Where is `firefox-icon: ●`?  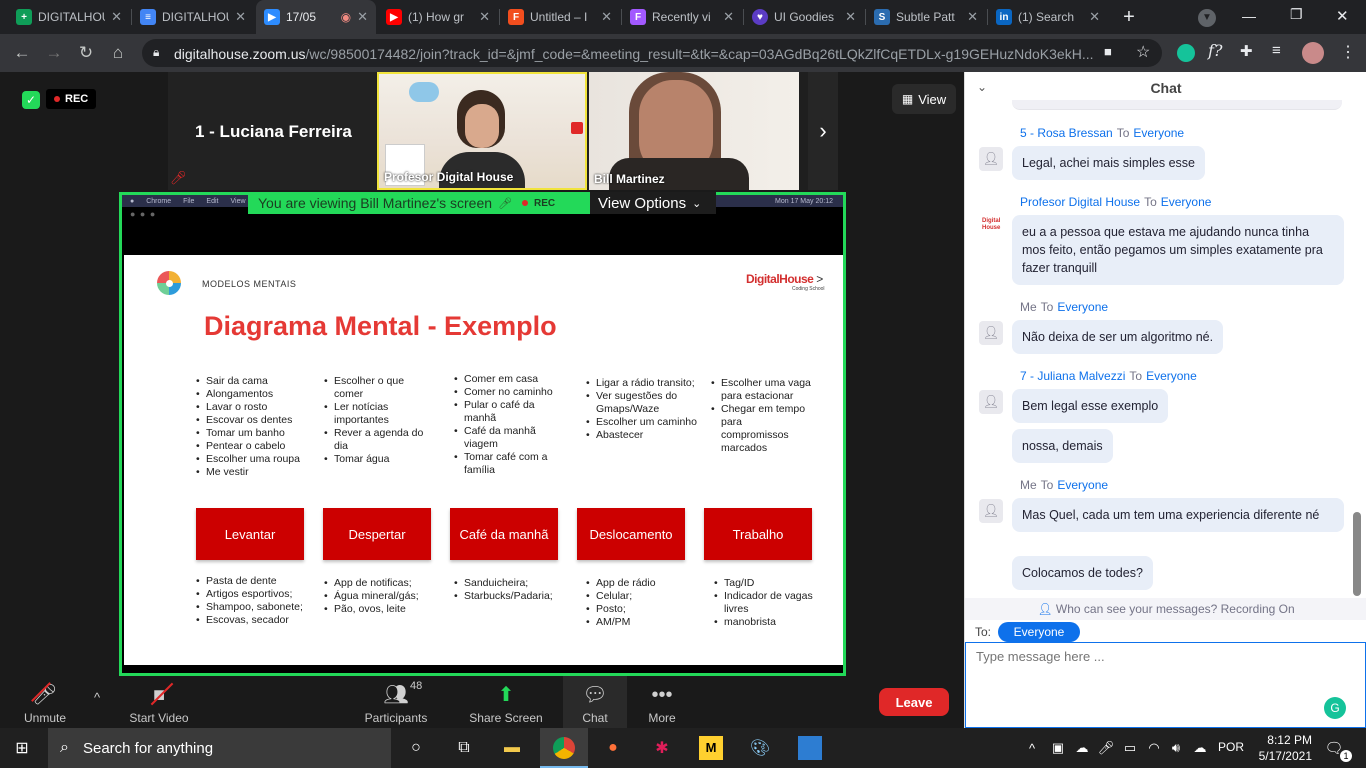
firefox-icon: ● is located at coordinates (613, 748).